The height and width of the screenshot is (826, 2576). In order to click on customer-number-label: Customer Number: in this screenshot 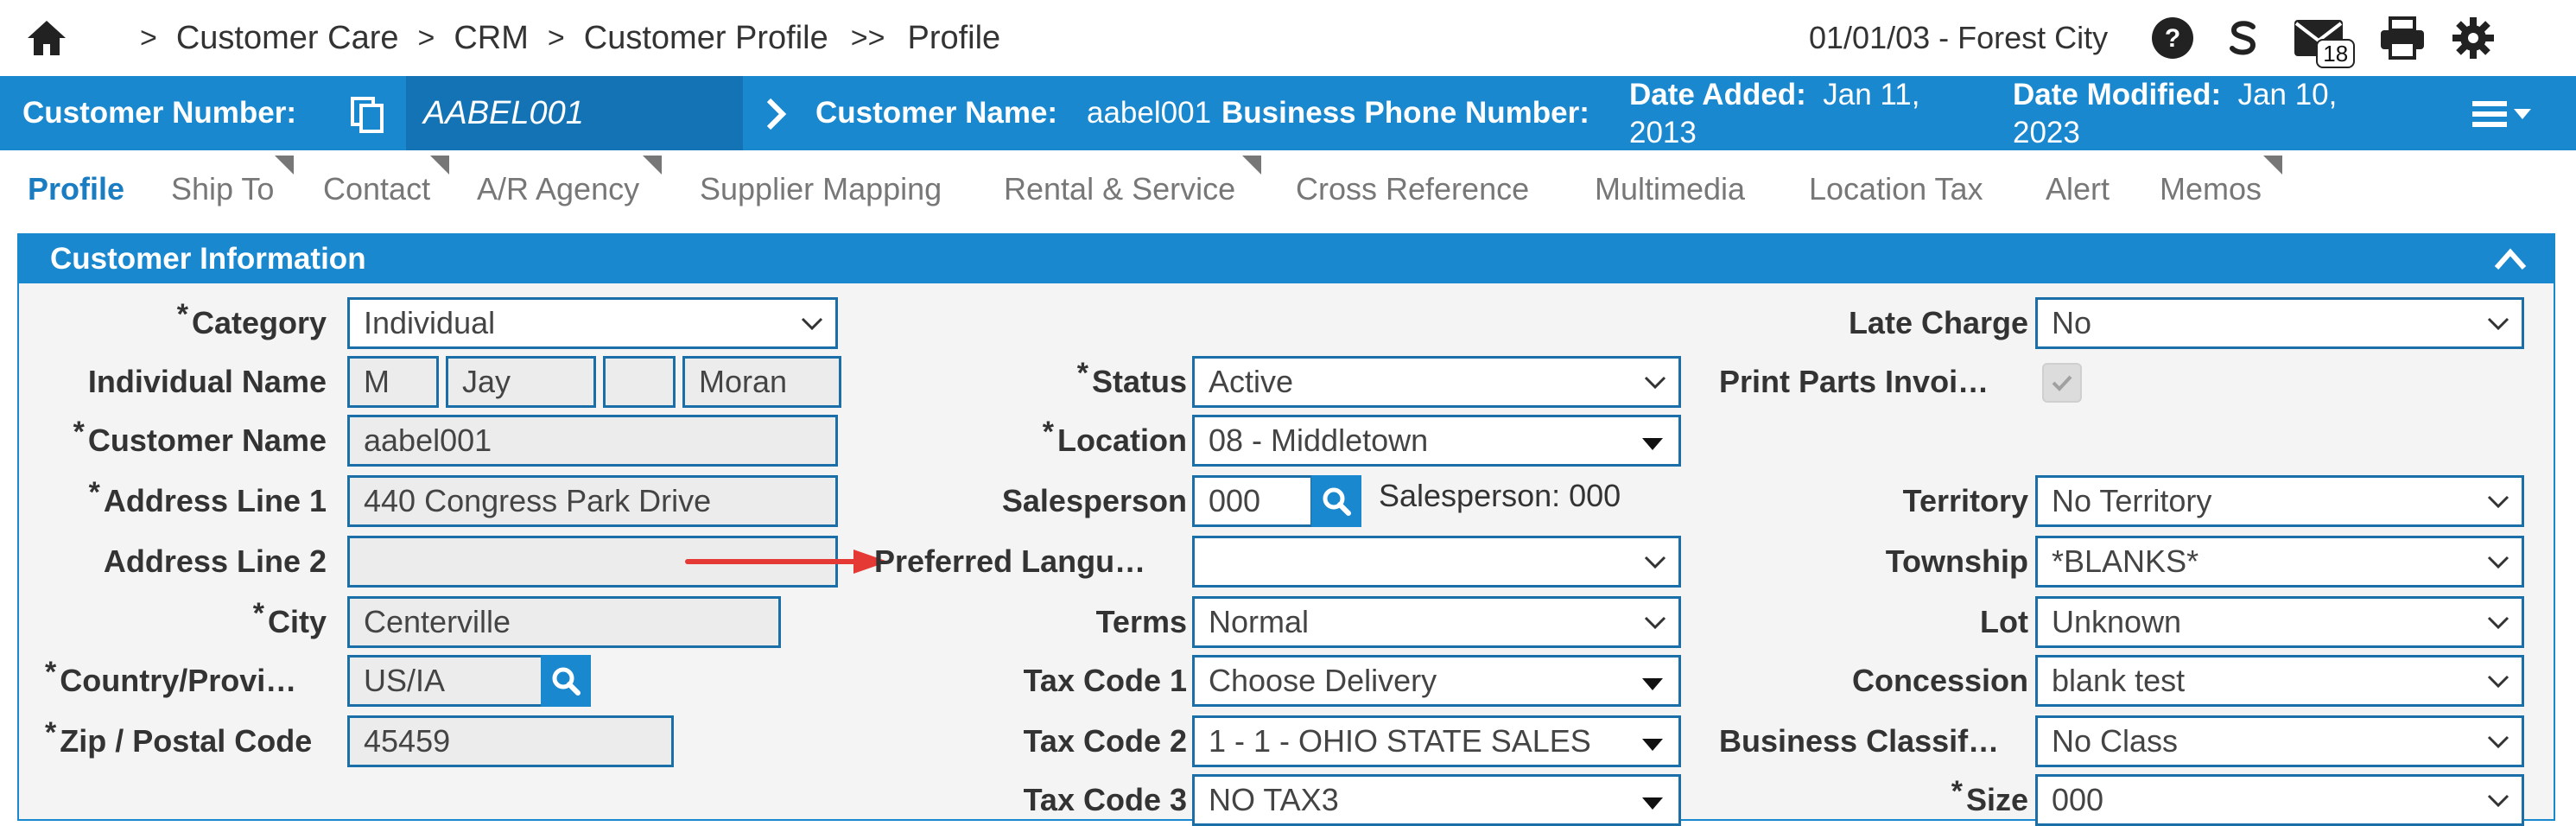, I will do `click(159, 113)`.